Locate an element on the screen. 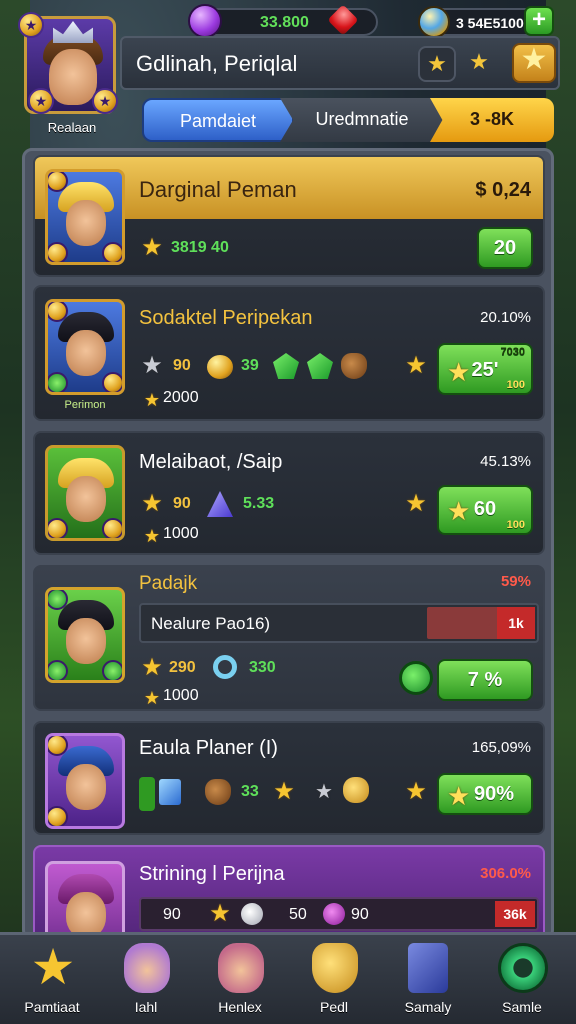  level-bar is located at coordinates (147, 794).